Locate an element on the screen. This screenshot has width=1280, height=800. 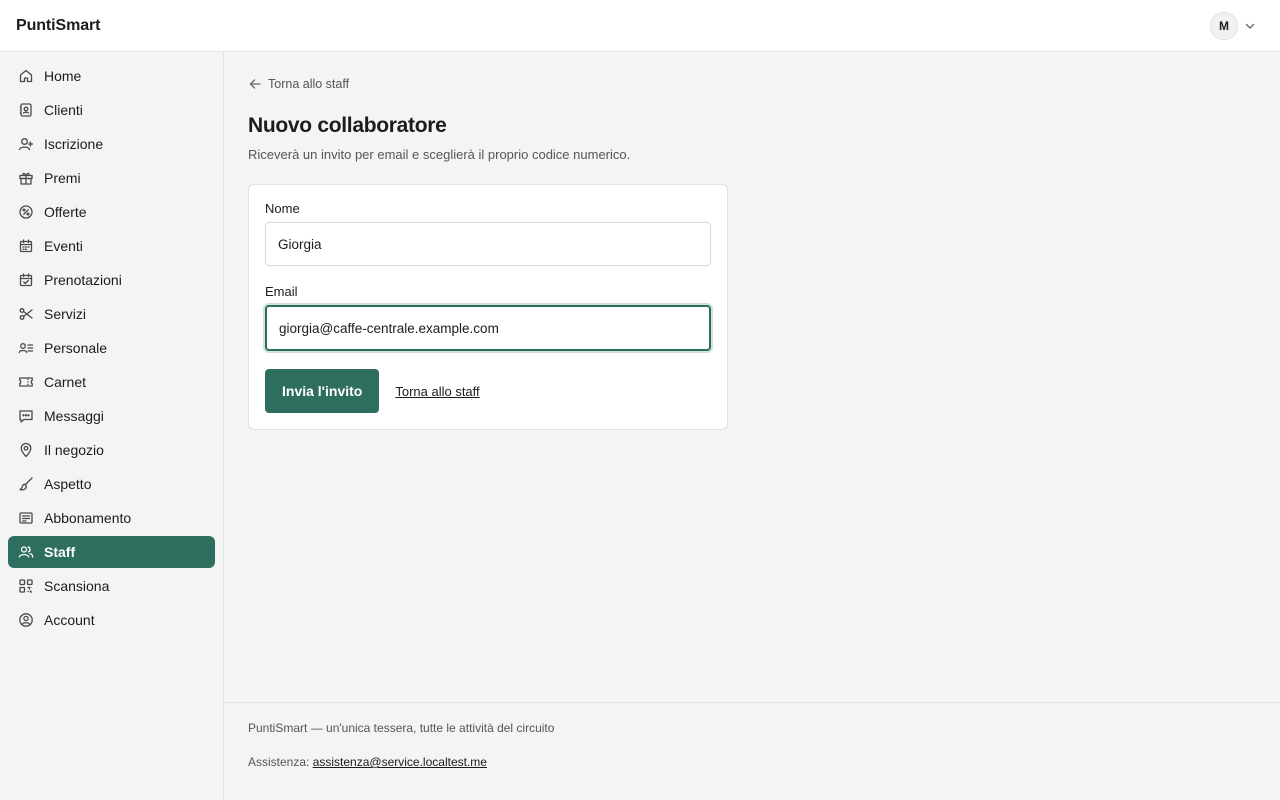
qr-code-icon is located at coordinates (26, 586).